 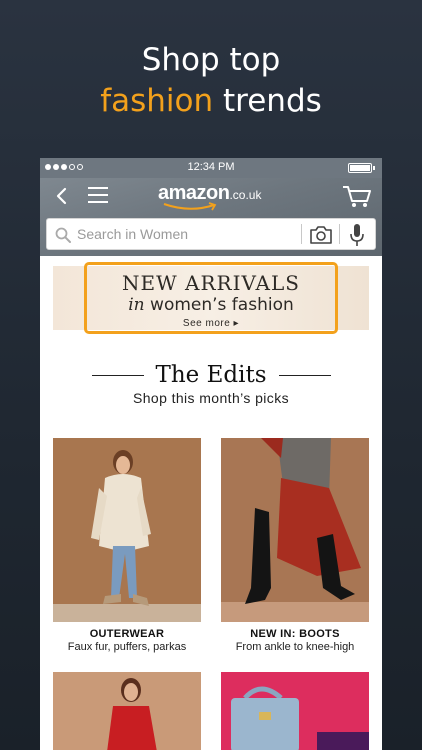 What do you see at coordinates (211, 60) in the screenshot?
I see `promo-line-1: Shop top` at bounding box center [211, 60].